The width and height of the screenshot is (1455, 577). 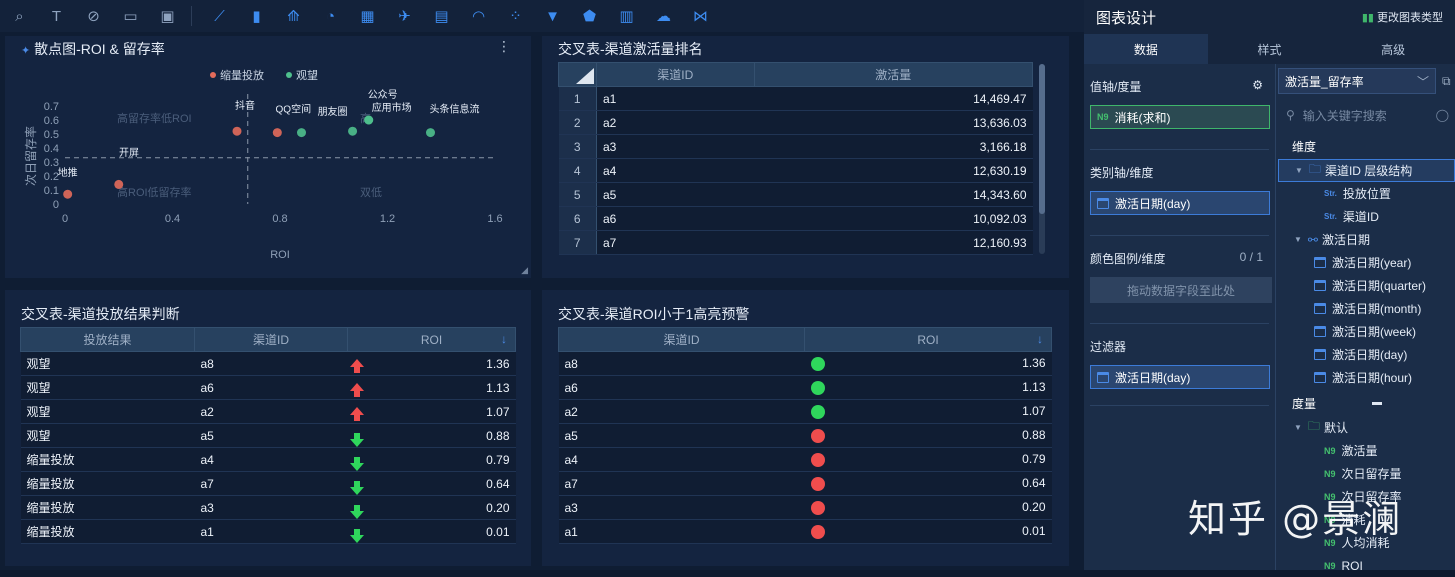 What do you see at coordinates (51, 149) in the screenshot?
I see `y-tick-label: 0.4` at bounding box center [51, 149].